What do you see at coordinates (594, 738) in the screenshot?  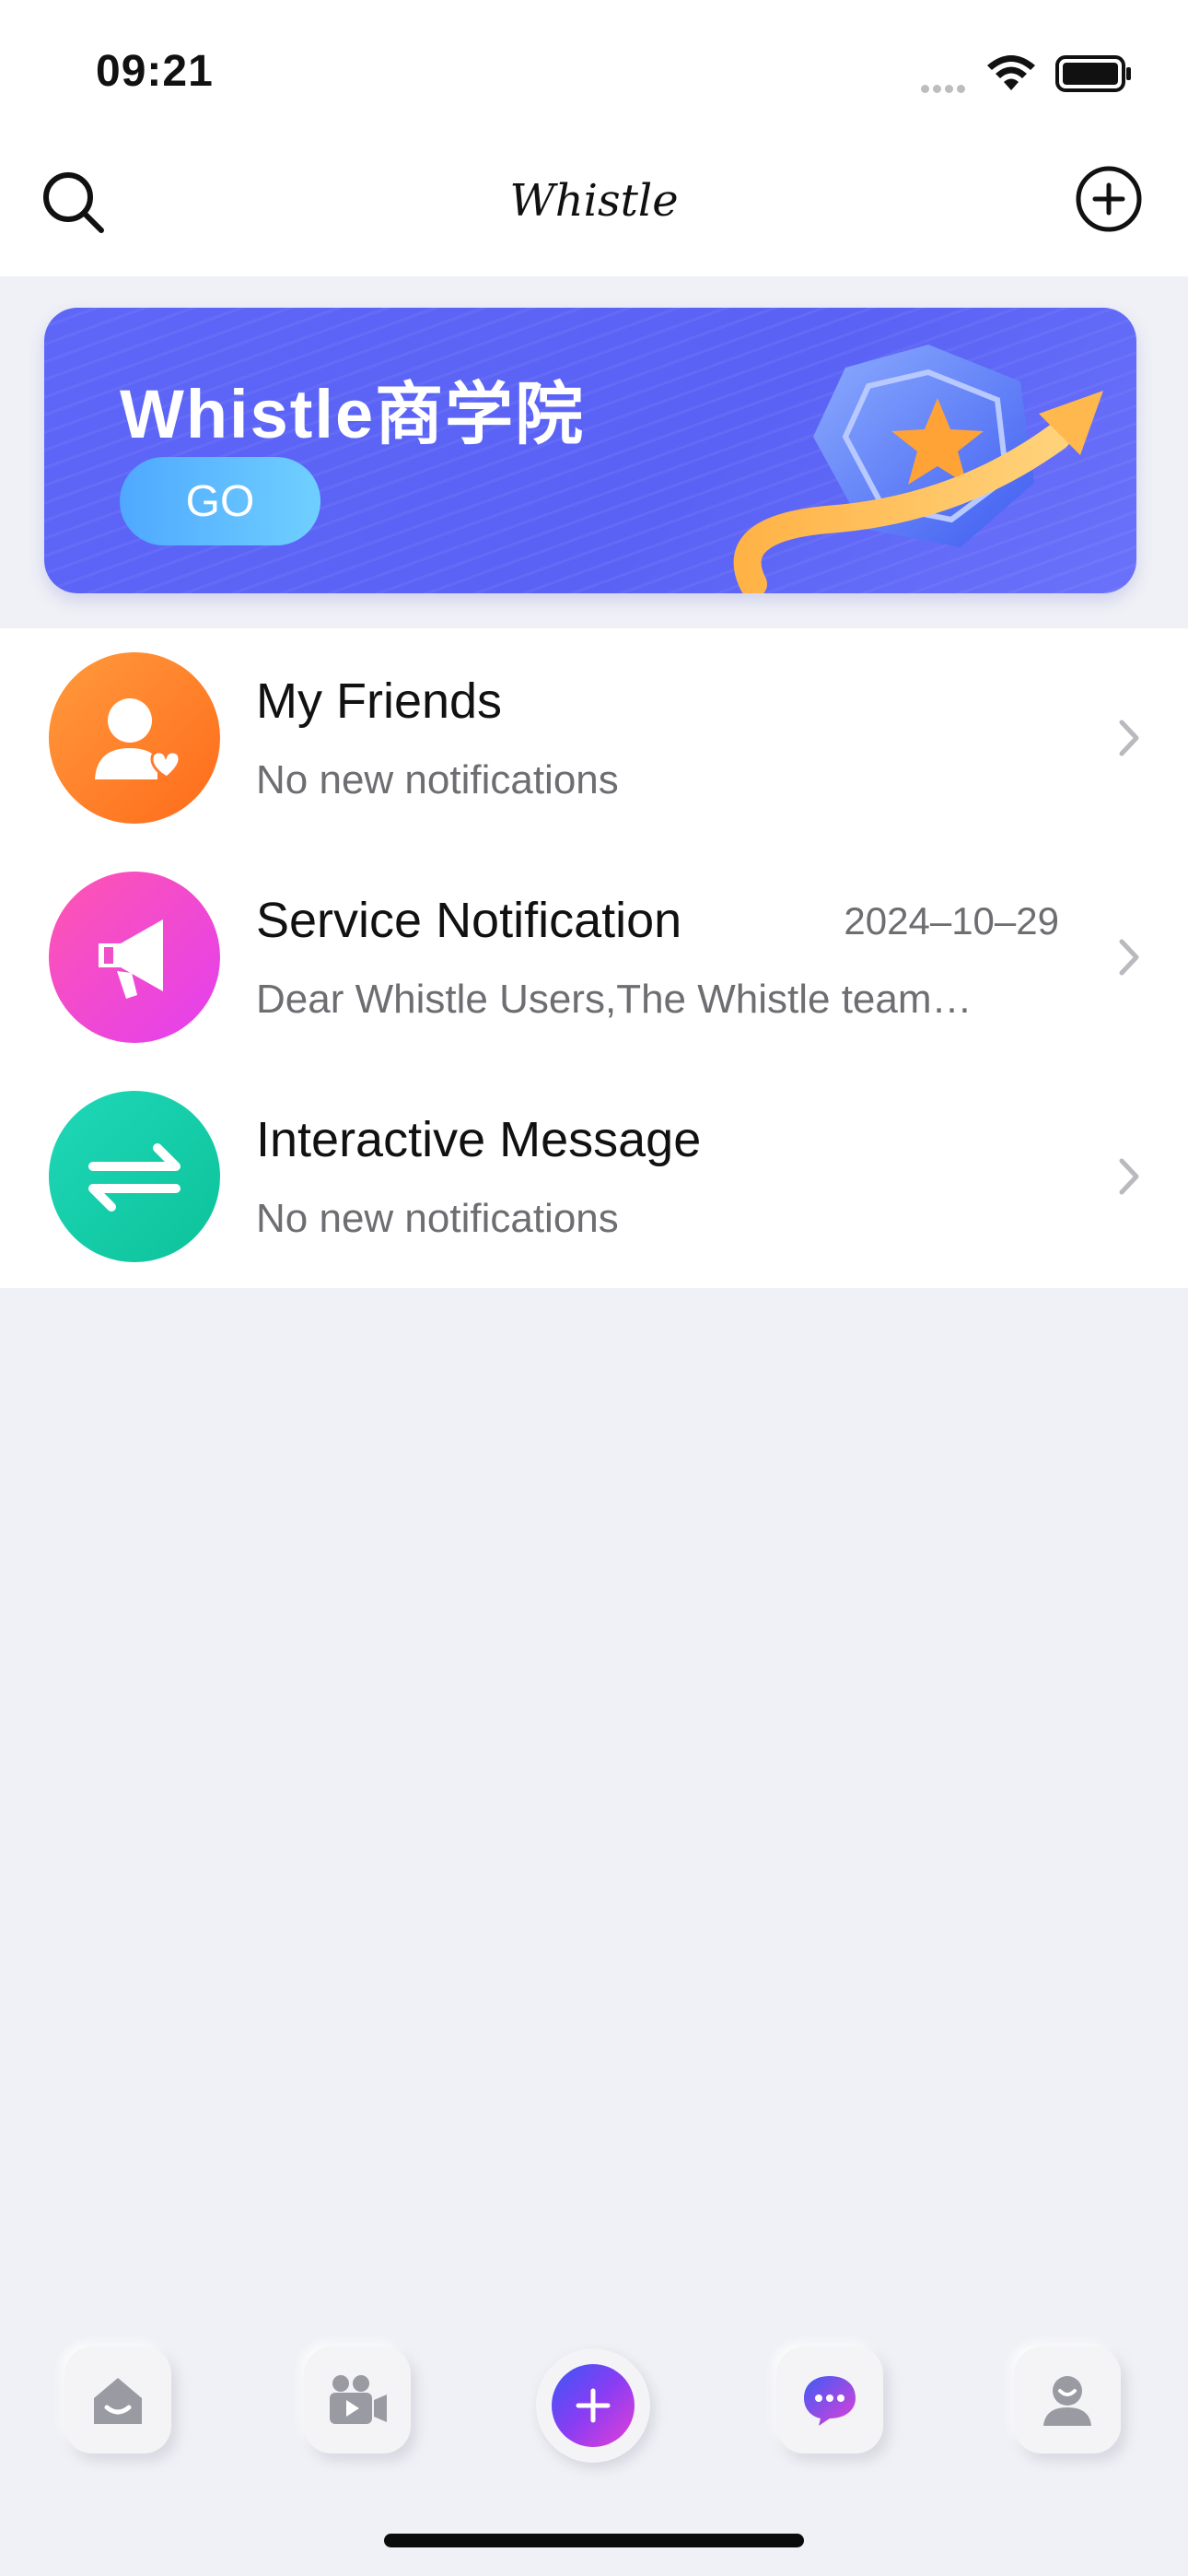 I see `list-item-my-friends: My Friends No new notifications` at bounding box center [594, 738].